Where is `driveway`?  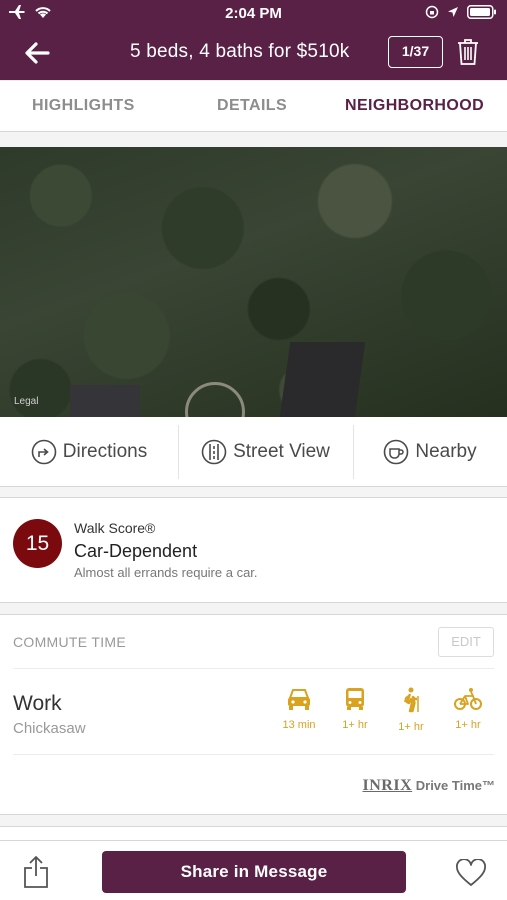 driveway is located at coordinates (215, 399).